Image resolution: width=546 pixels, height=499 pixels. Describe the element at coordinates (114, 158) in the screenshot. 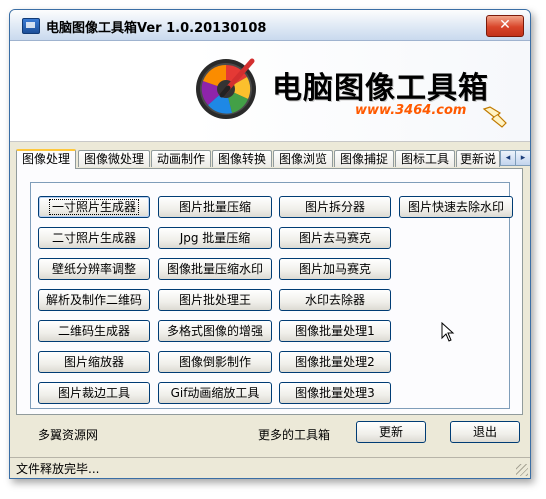

I see `tab-image-micro-processing: 图像微处理` at that location.